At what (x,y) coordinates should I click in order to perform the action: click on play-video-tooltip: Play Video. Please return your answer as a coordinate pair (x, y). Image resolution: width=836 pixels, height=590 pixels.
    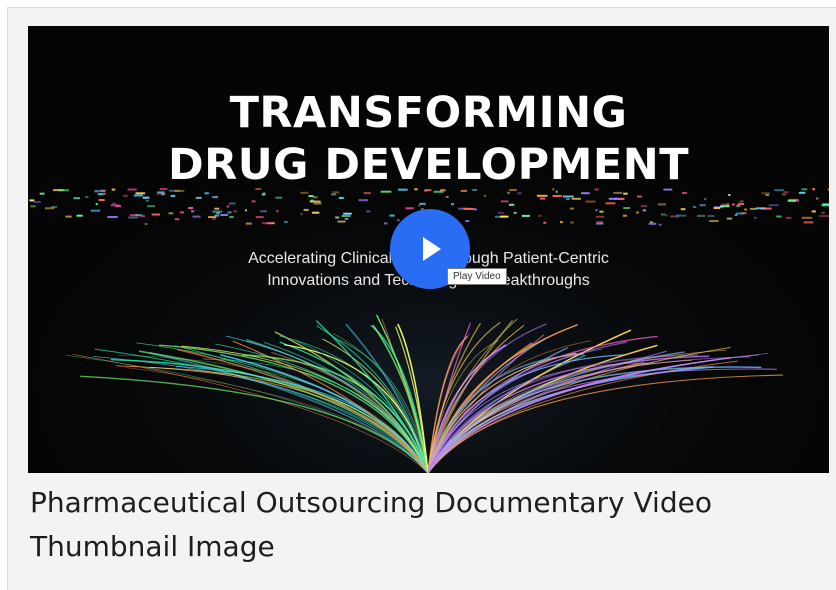
    Looking at the image, I should click on (477, 276).